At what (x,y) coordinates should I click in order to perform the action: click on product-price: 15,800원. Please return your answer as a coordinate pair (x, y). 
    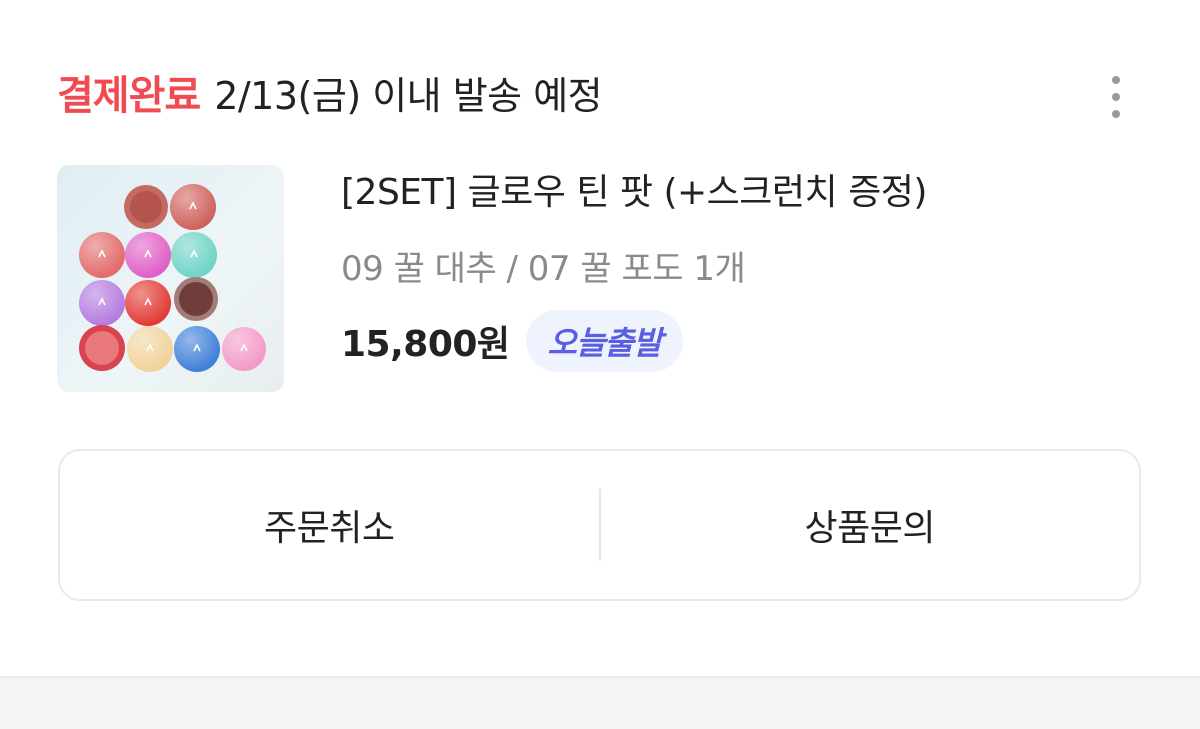
    Looking at the image, I should click on (425, 344).